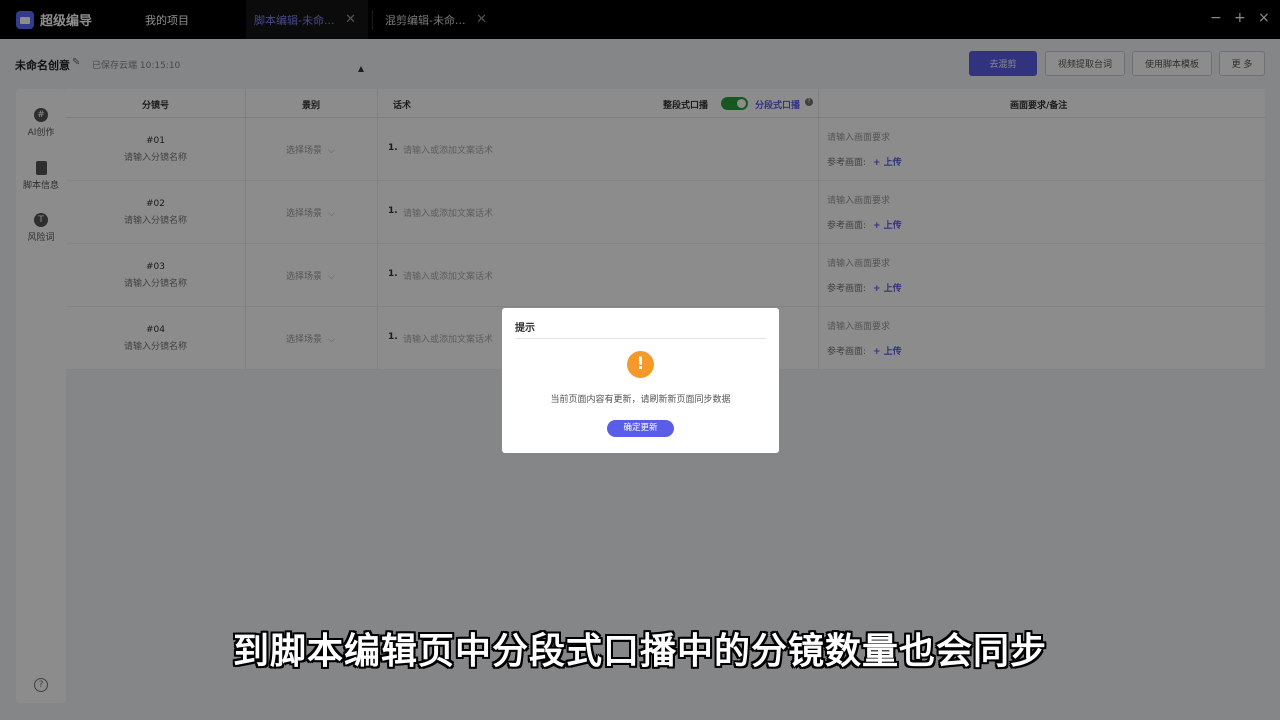  What do you see at coordinates (640, 364) in the screenshot?
I see `warning-icon: !` at bounding box center [640, 364].